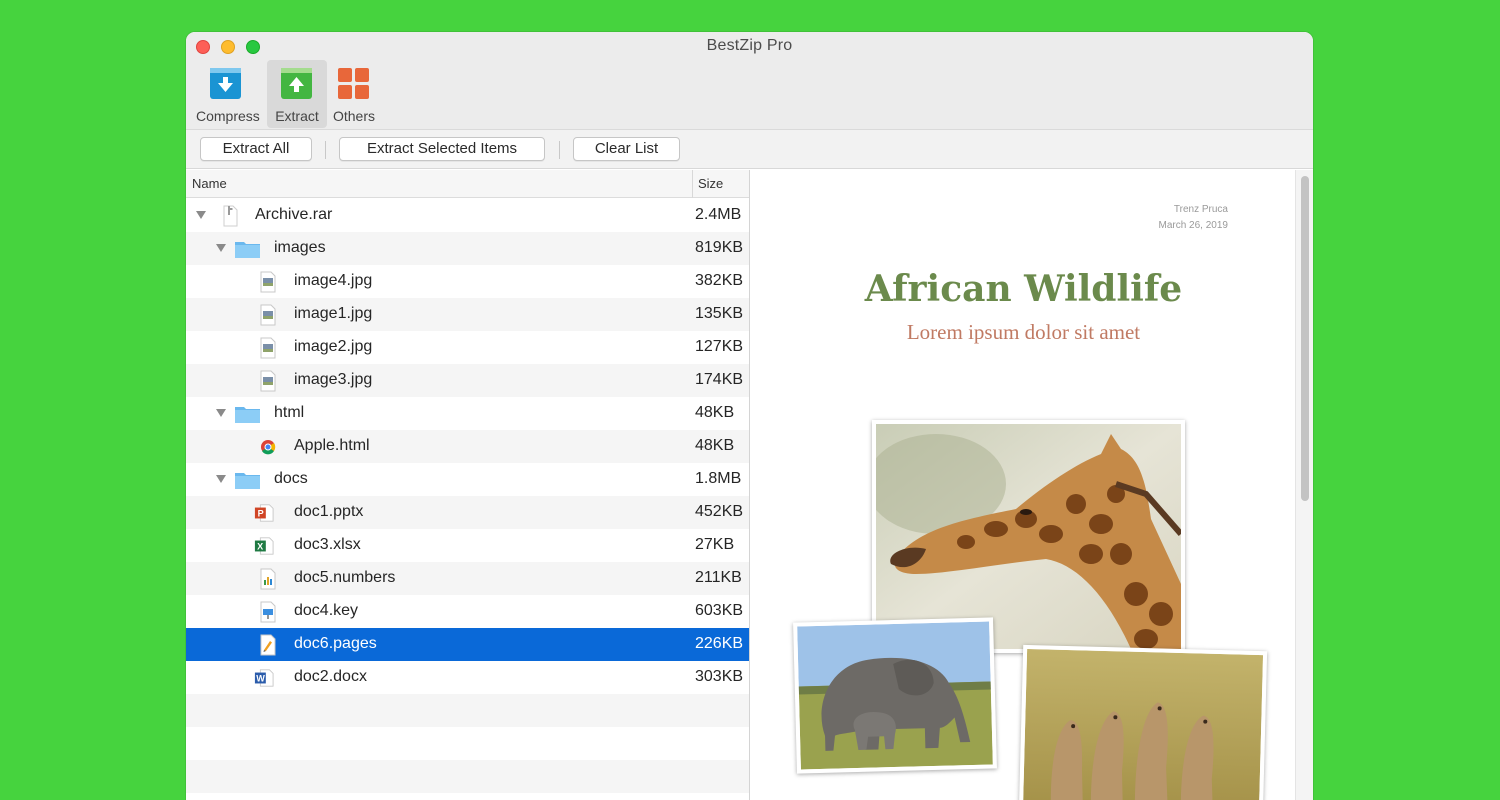 Image resolution: width=1500 pixels, height=800 pixels. I want to click on keynote-icon, so click(268, 612).